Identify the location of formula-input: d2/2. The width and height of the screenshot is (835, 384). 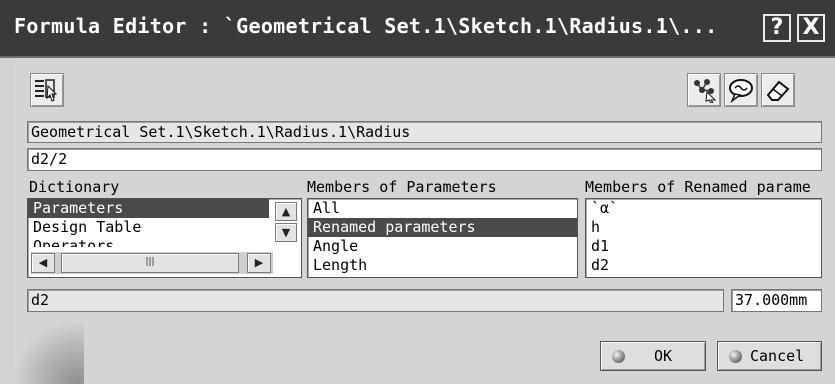
(424, 159).